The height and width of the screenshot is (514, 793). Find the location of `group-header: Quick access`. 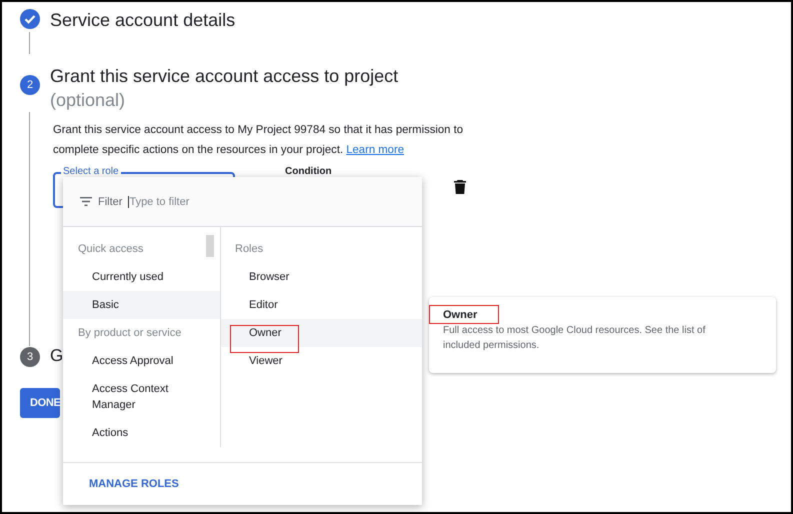

group-header: Quick access is located at coordinates (110, 250).